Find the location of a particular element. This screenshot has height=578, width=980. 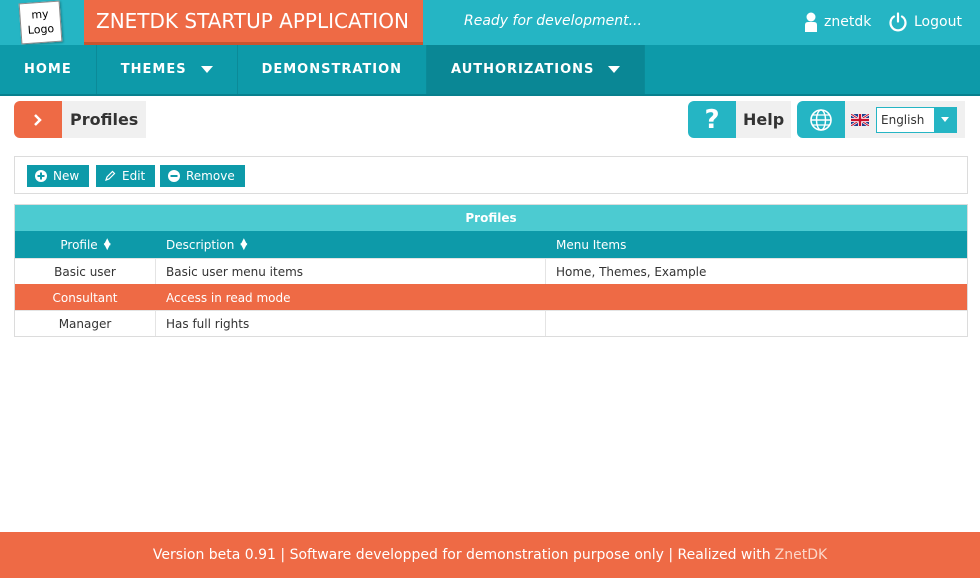

language-button is located at coordinates (821, 119).